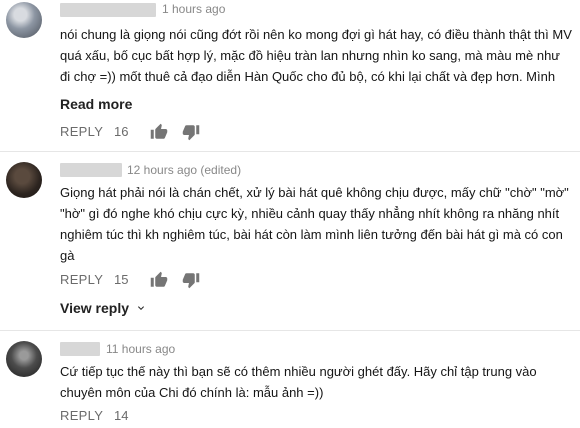  What do you see at coordinates (140, 349) in the screenshot?
I see `comment-timestamp: 11 hours ago` at bounding box center [140, 349].